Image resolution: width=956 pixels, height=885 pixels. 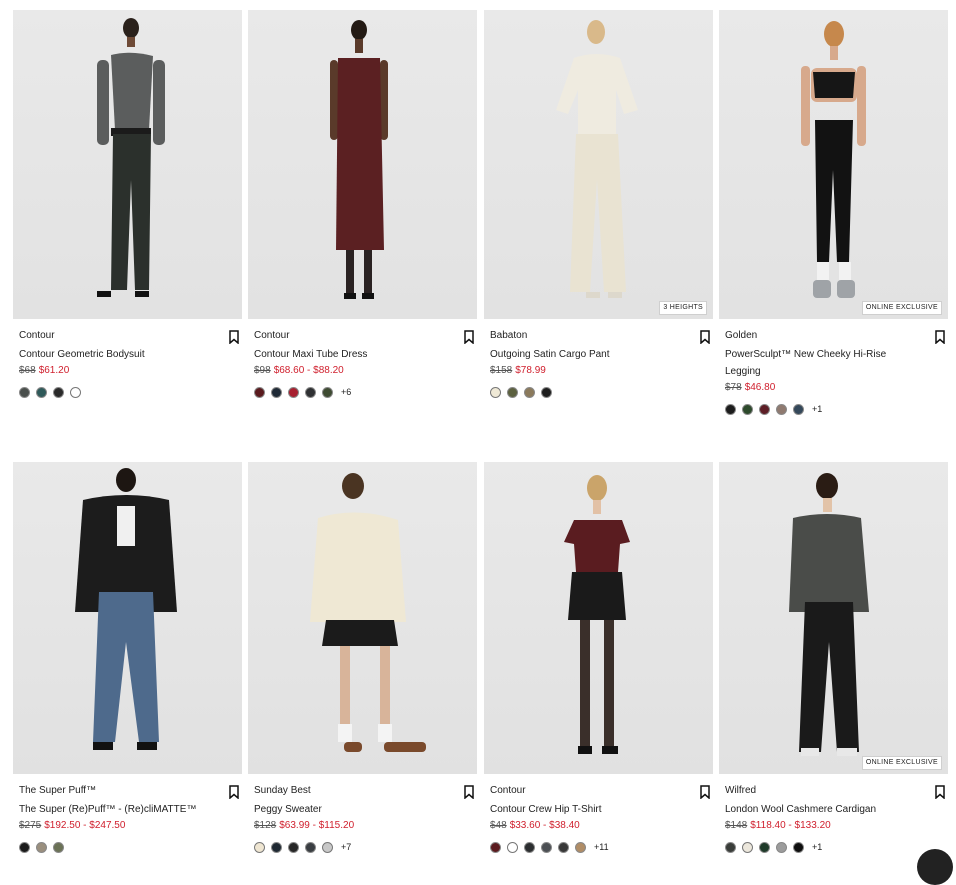 I want to click on color-swatches: +1, so click(x=836, y=847).